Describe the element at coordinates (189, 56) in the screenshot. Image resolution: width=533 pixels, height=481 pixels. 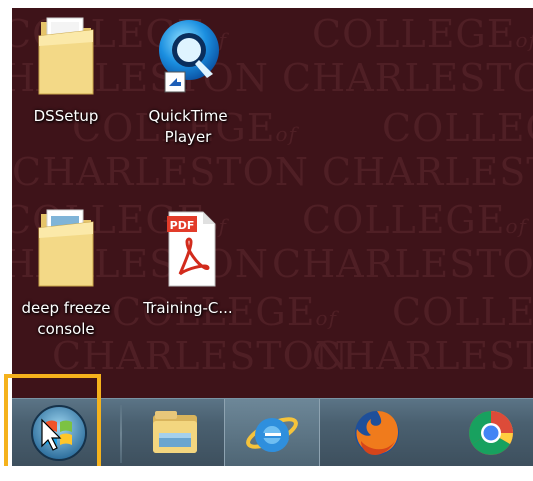
I see `quicktime-icon` at that location.